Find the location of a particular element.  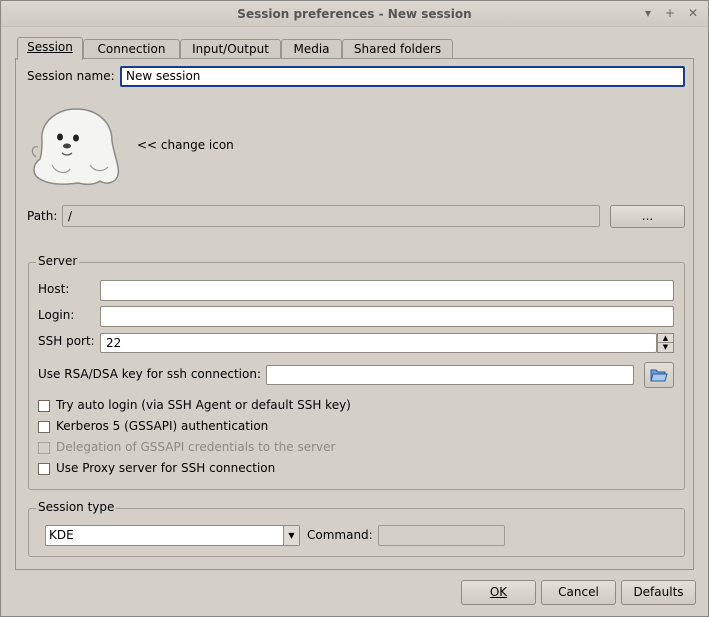

browse-key-button is located at coordinates (659, 375).